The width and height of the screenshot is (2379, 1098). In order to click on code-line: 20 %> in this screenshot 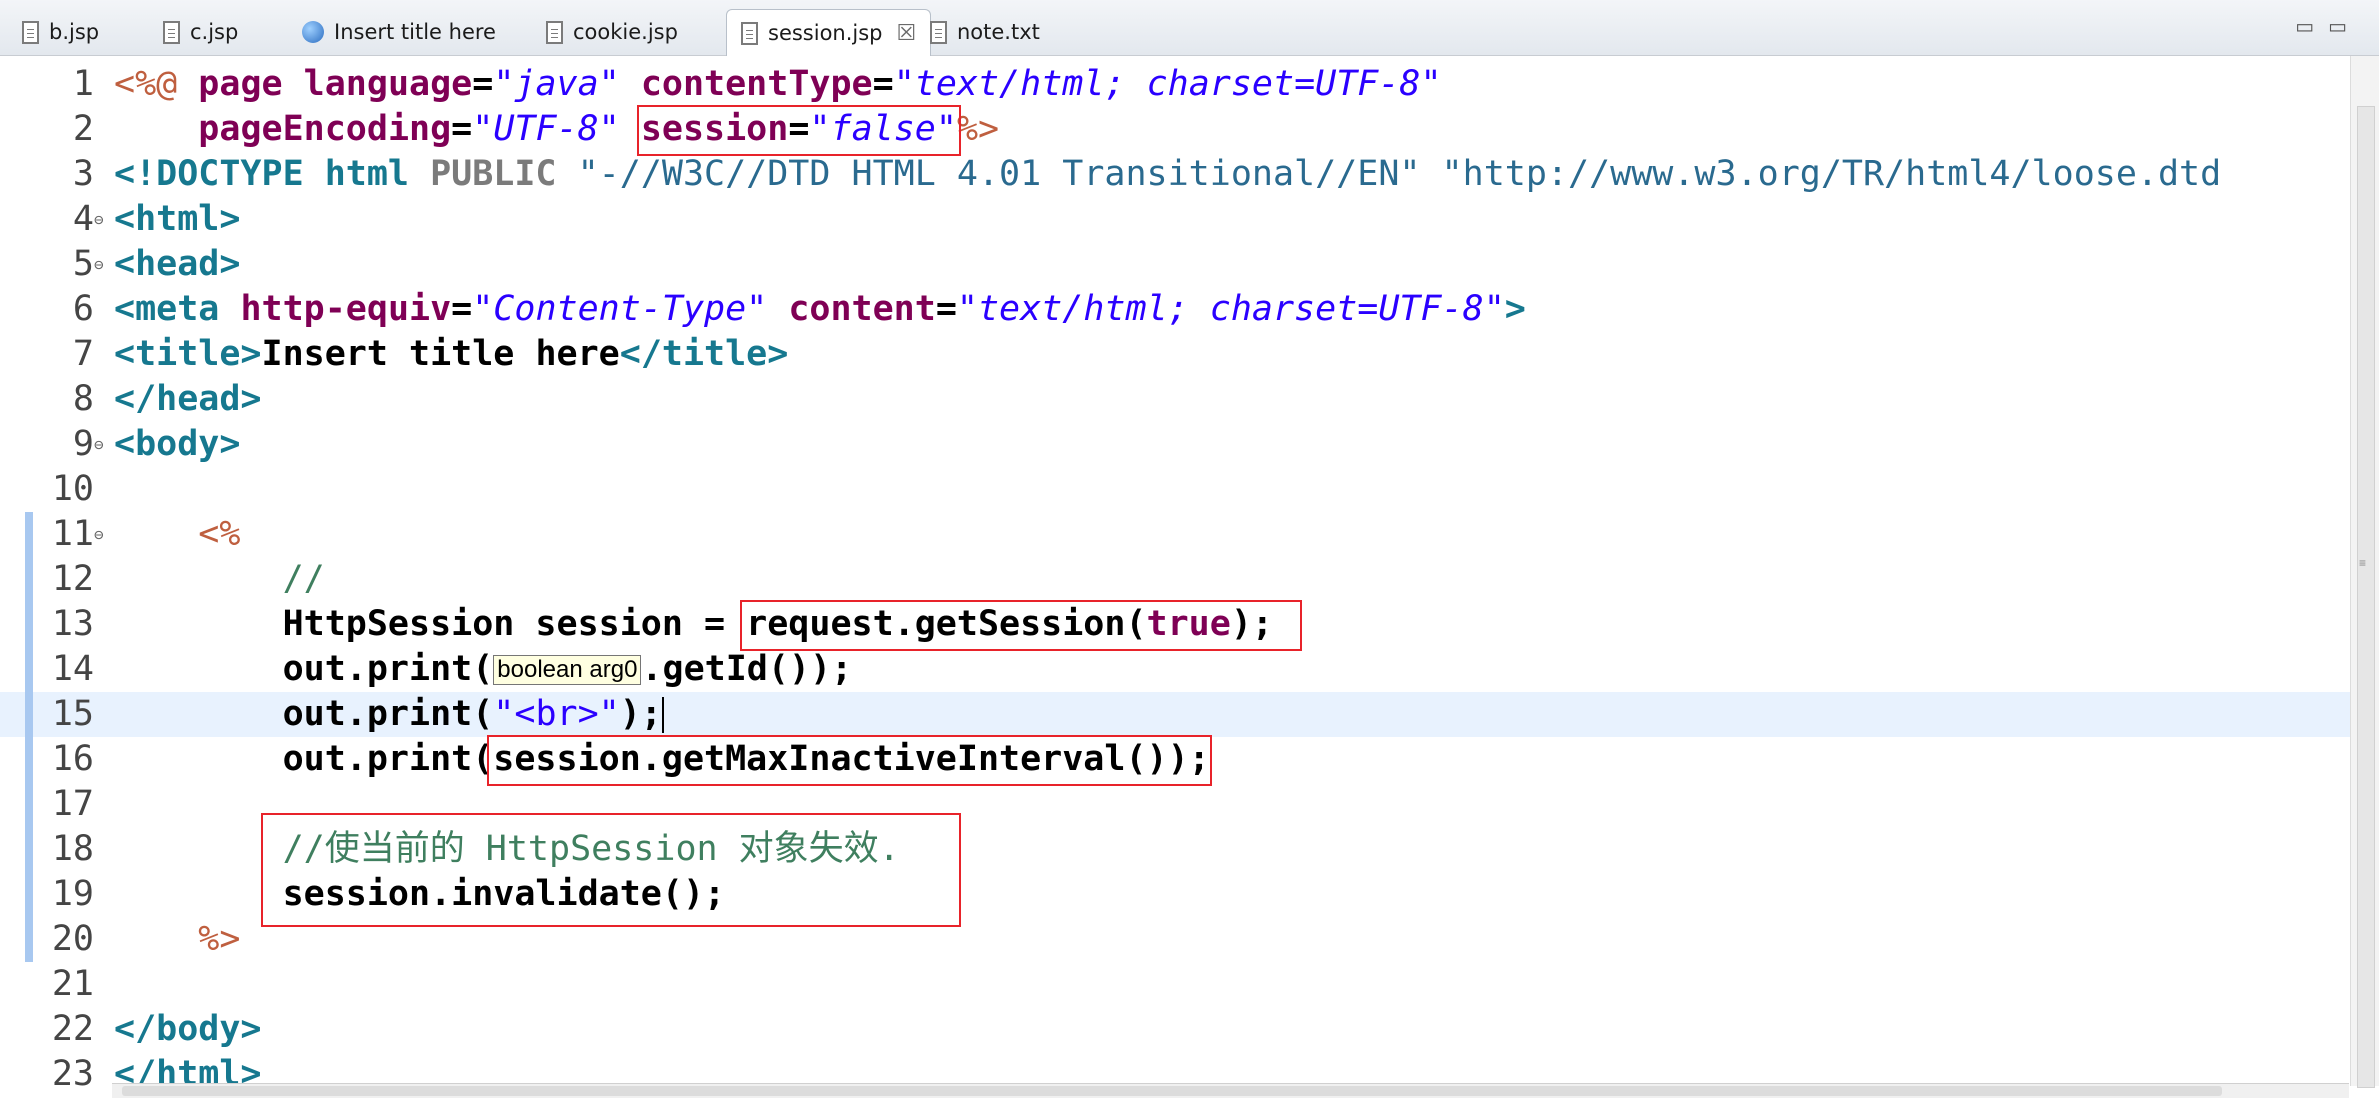, I will do `click(1175, 939)`.